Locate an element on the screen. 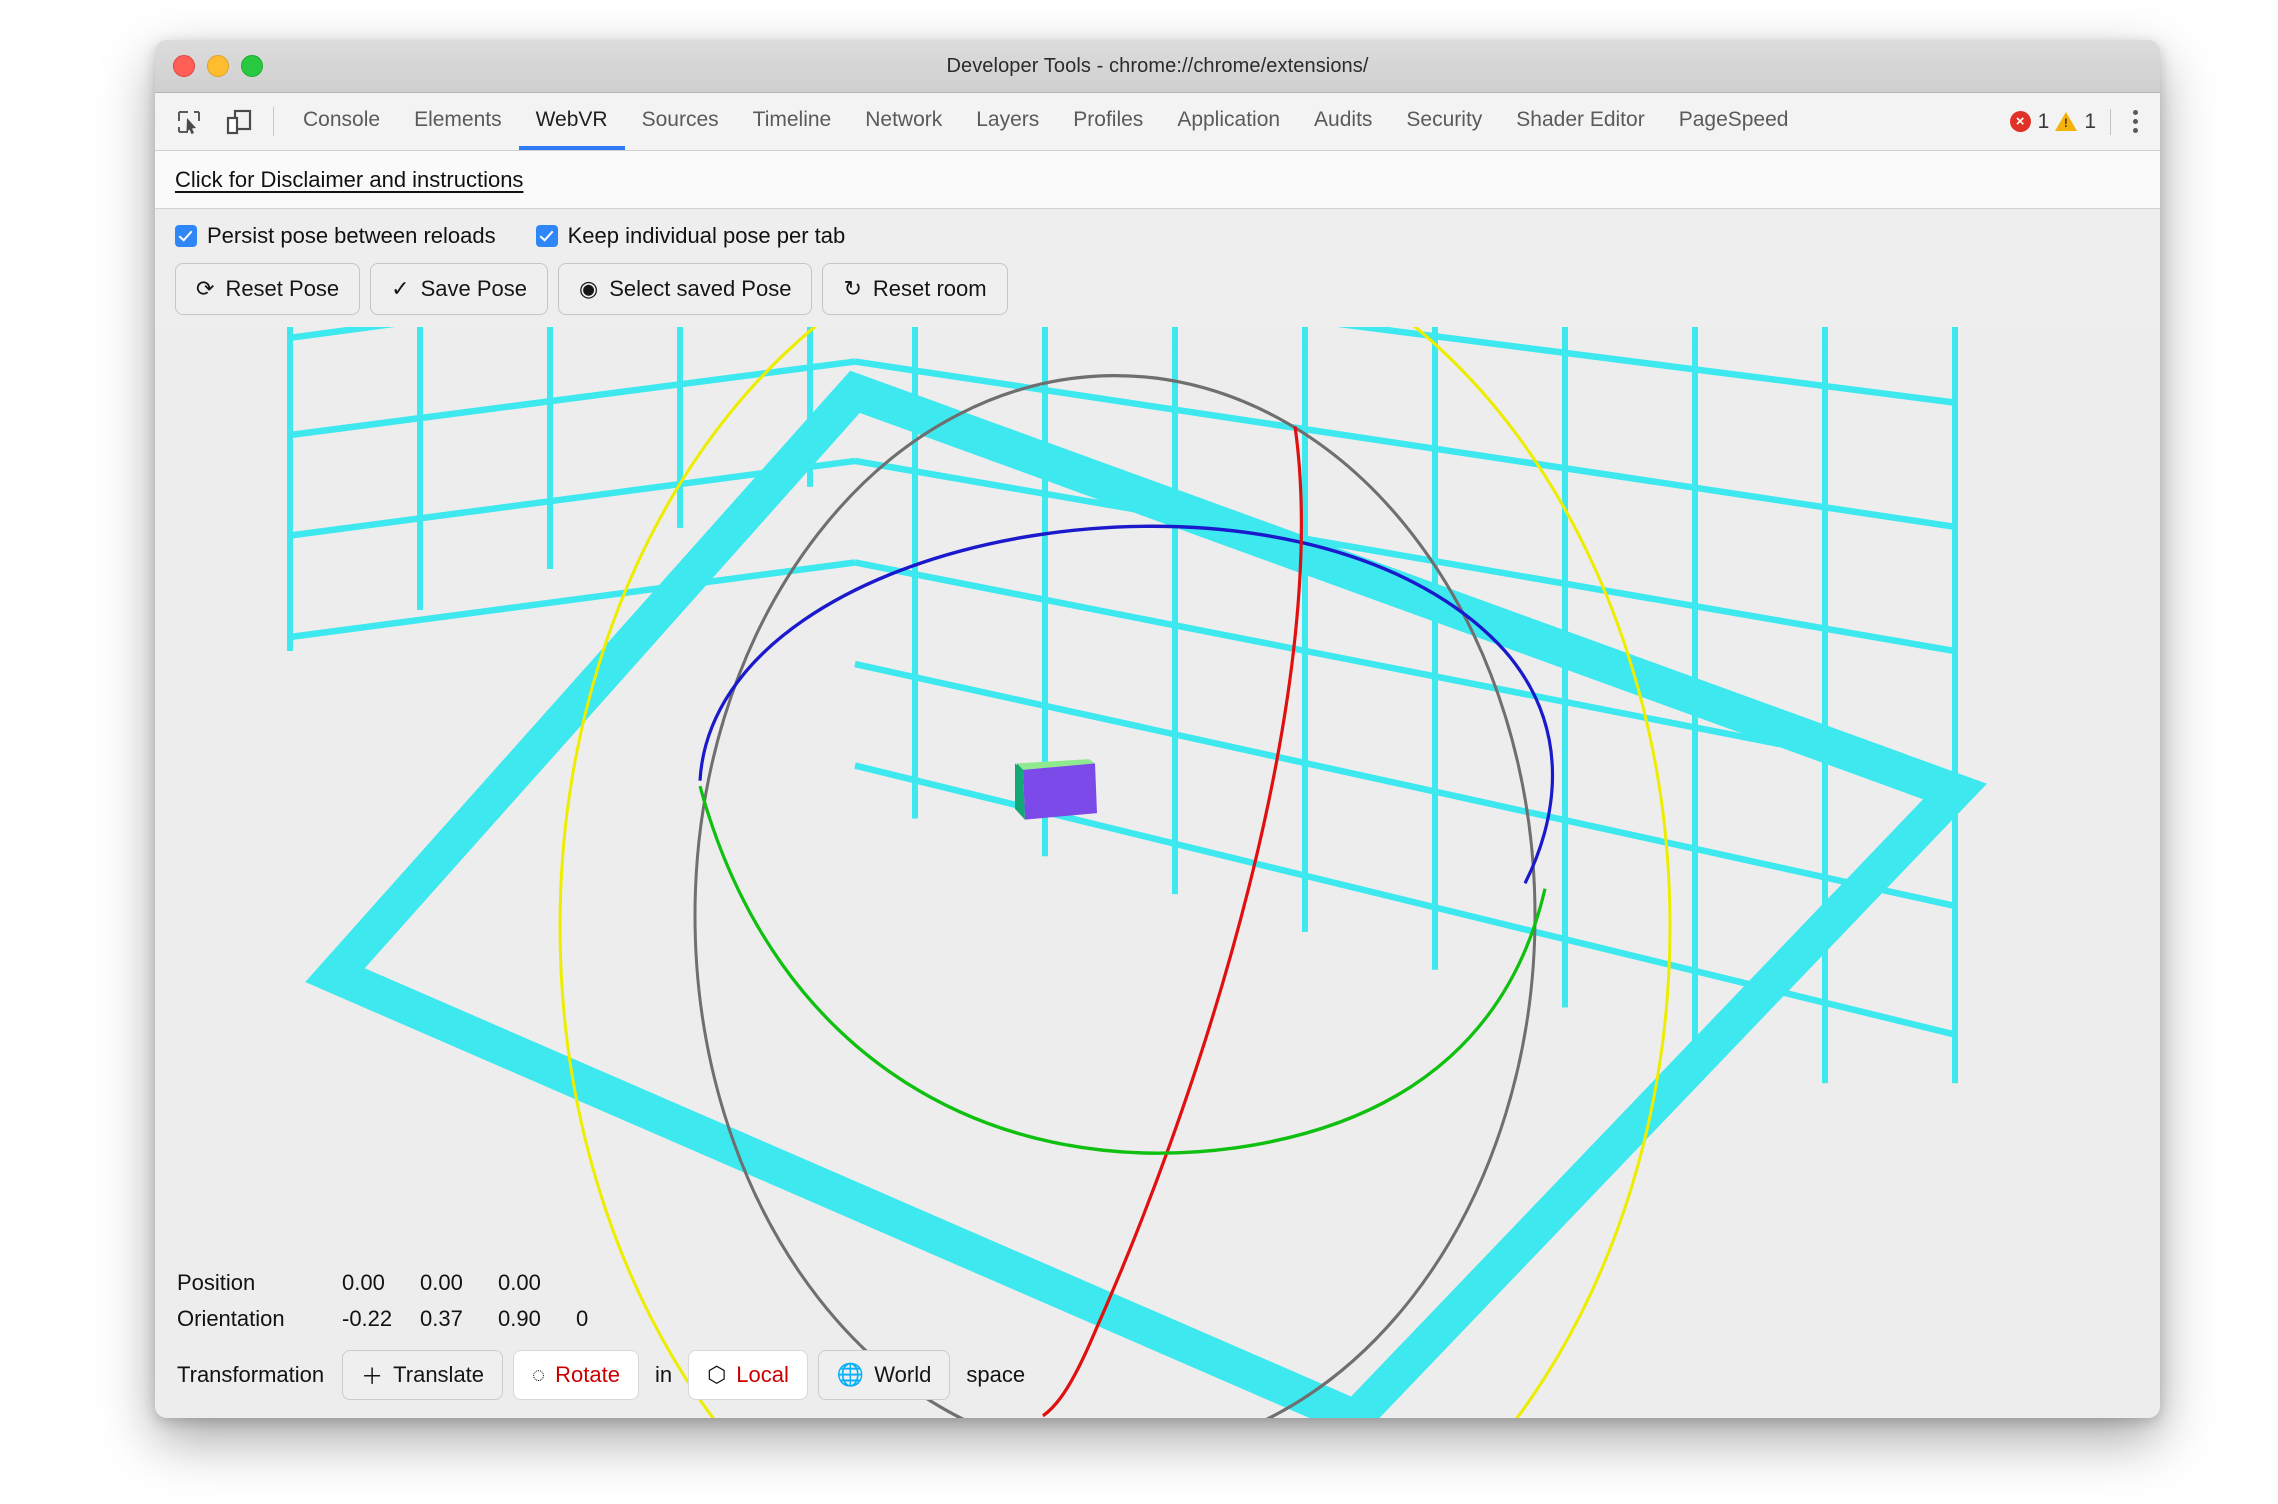 This screenshot has width=2278, height=1504. warning-count: 1 is located at coordinates (2090, 121).